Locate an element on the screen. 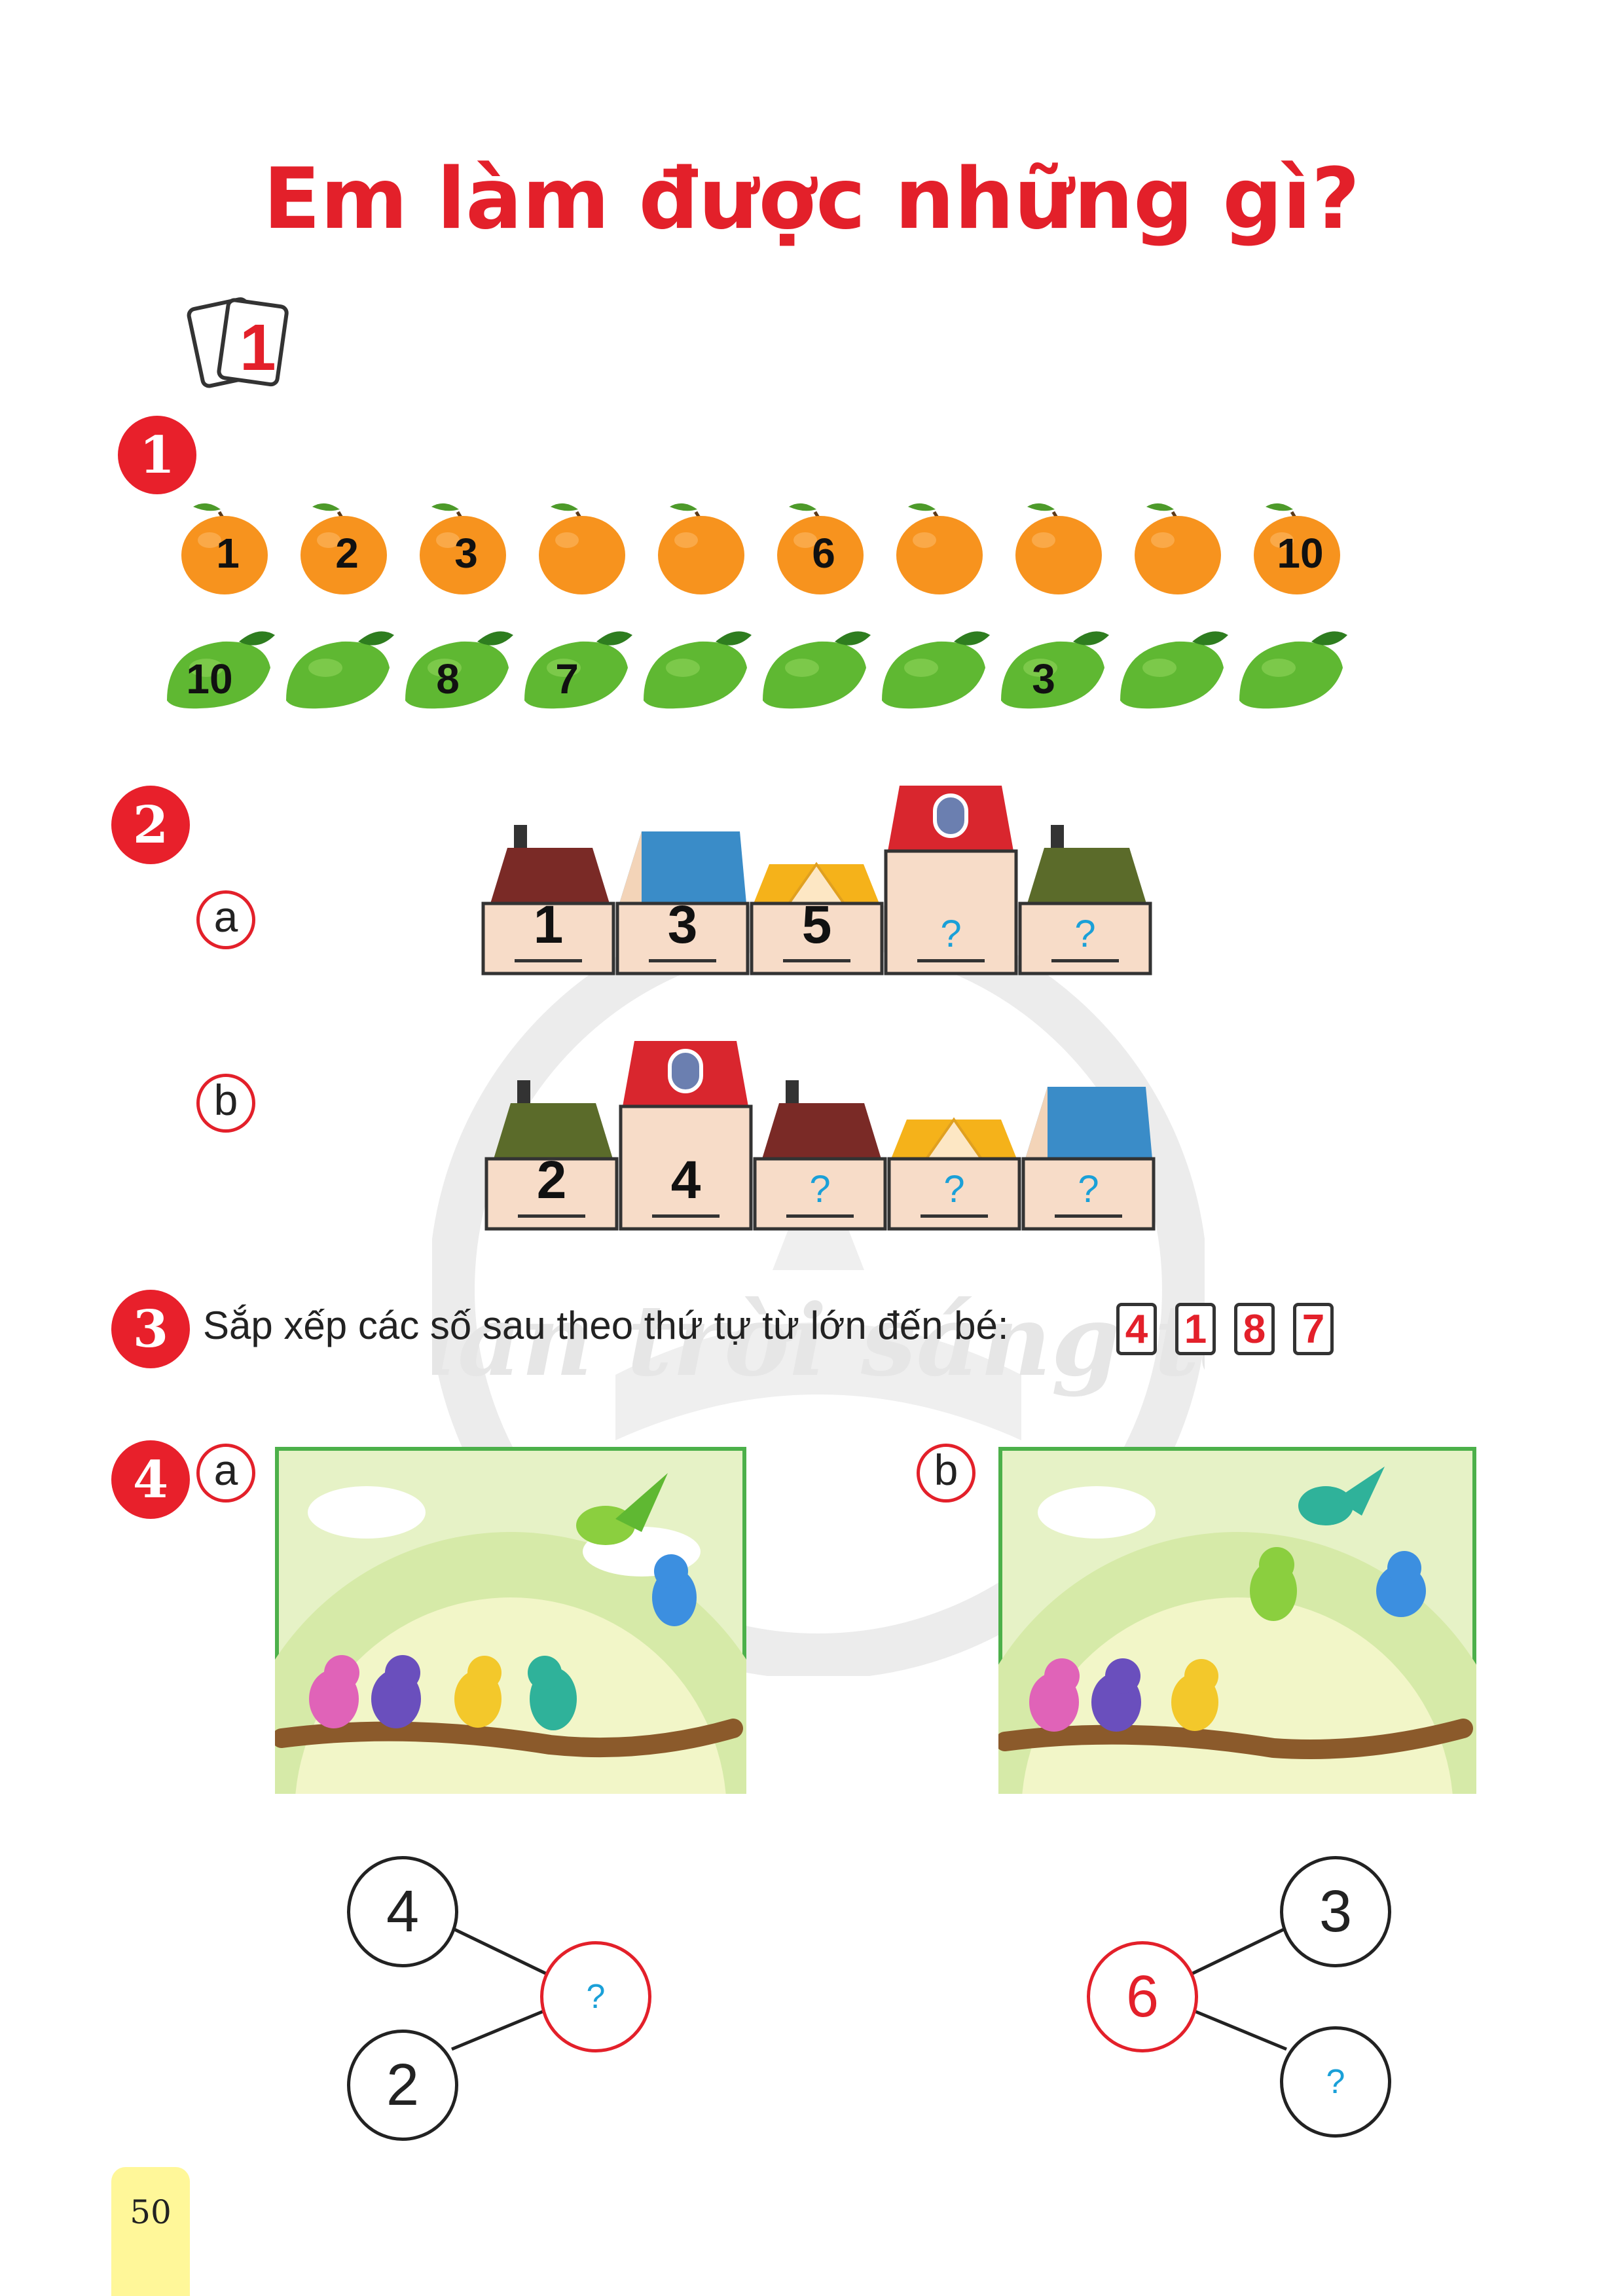 This screenshot has height=2296, width=1623. orange-fruit: 10 is located at coordinates (1295, 547).